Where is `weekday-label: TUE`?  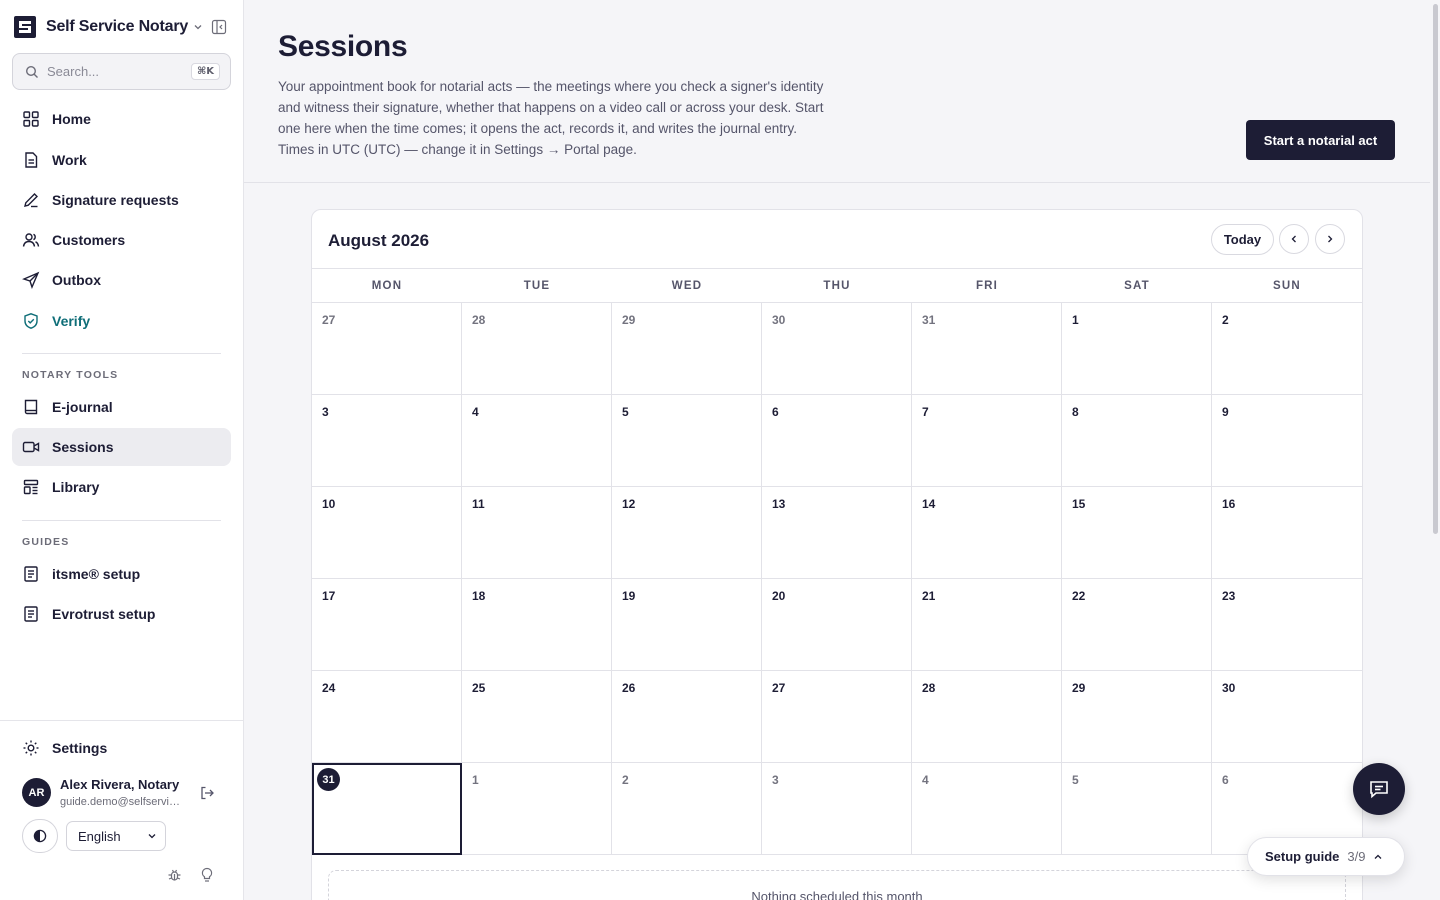 weekday-label: TUE is located at coordinates (537, 285).